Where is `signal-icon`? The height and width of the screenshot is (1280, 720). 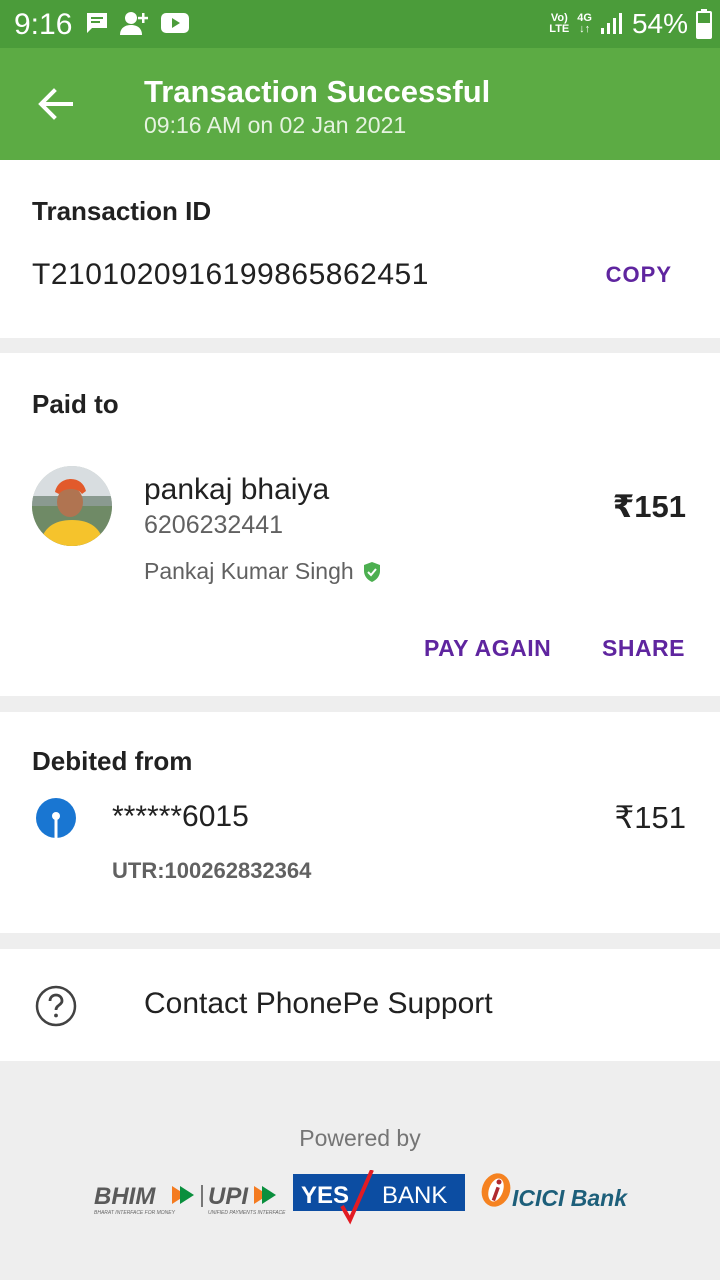
signal-icon is located at coordinates (611, 23).